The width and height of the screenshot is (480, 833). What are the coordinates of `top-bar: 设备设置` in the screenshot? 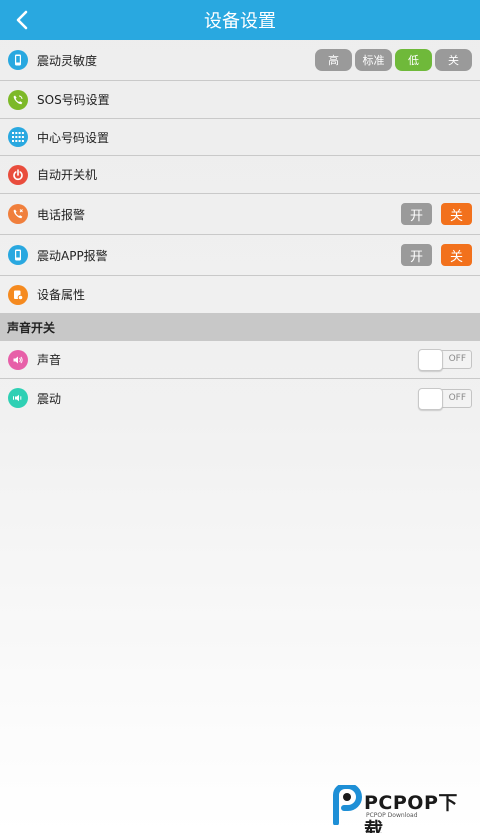 It's located at (240, 20).